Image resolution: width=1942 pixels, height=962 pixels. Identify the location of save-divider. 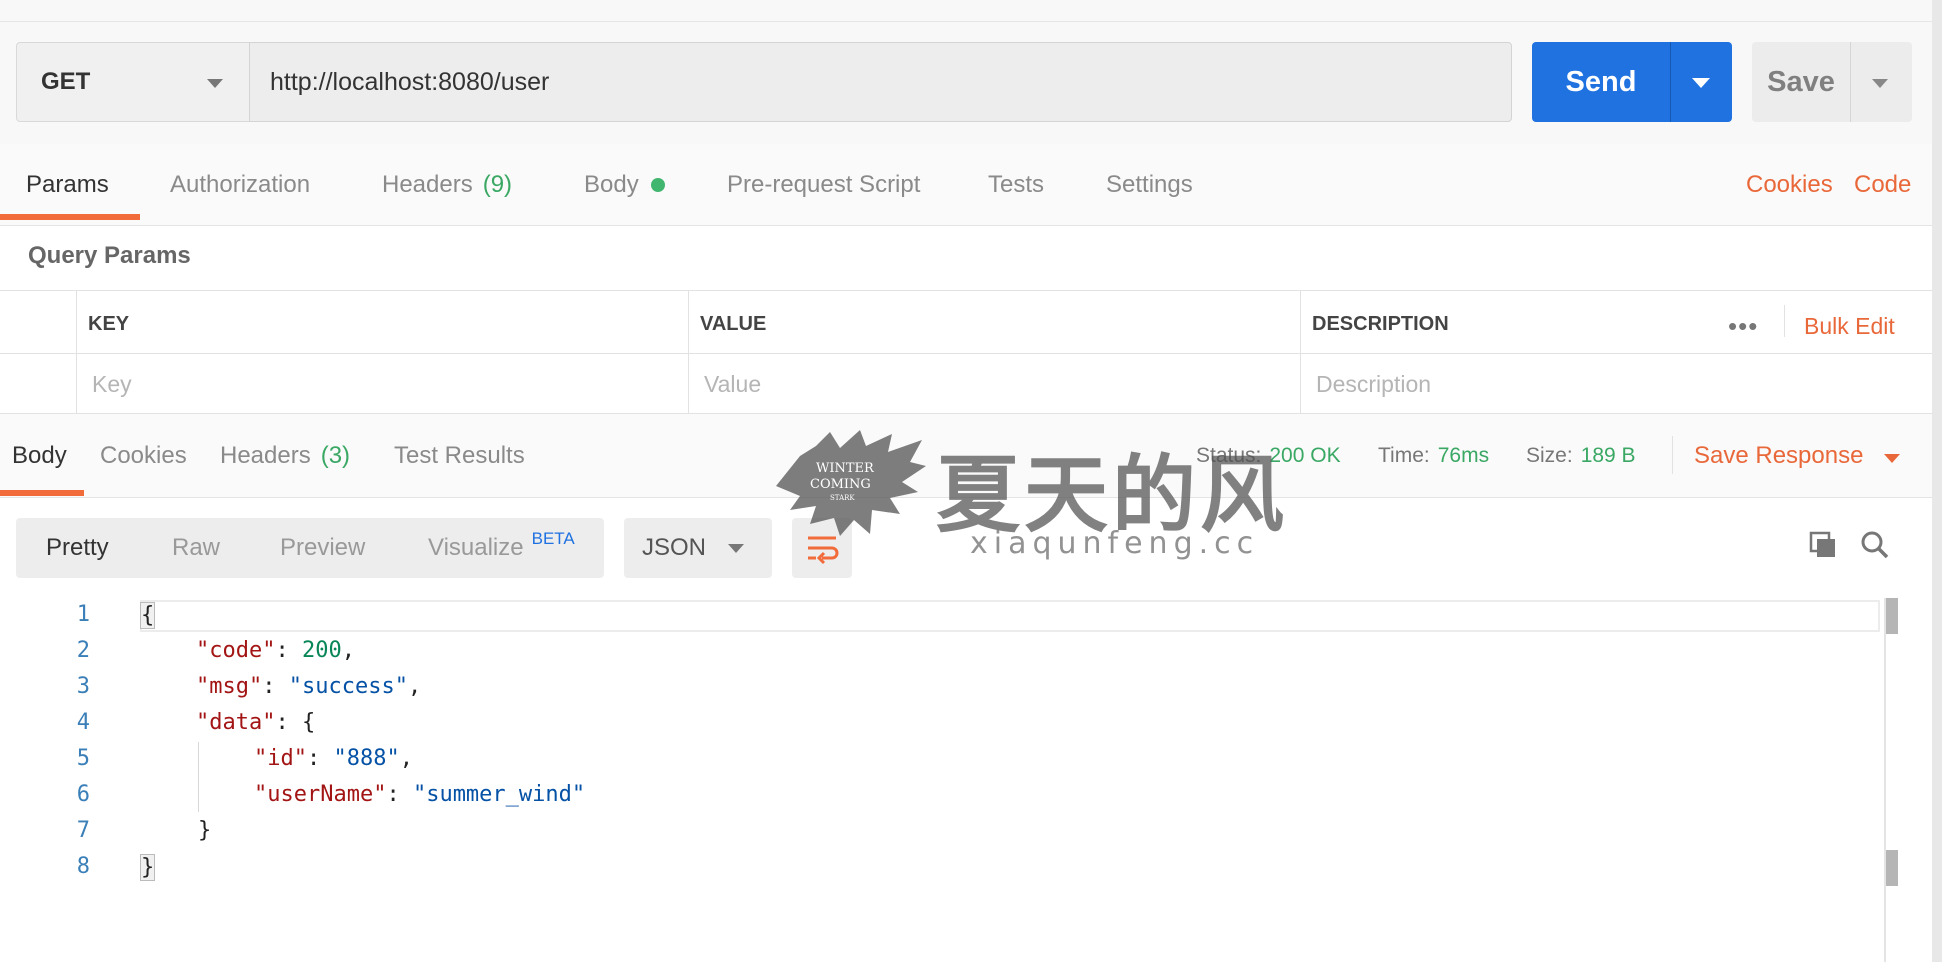
(1850, 82).